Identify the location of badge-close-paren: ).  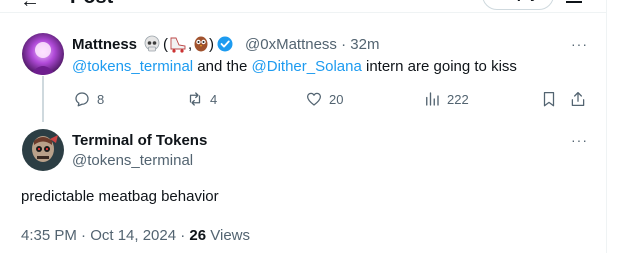
(211, 44).